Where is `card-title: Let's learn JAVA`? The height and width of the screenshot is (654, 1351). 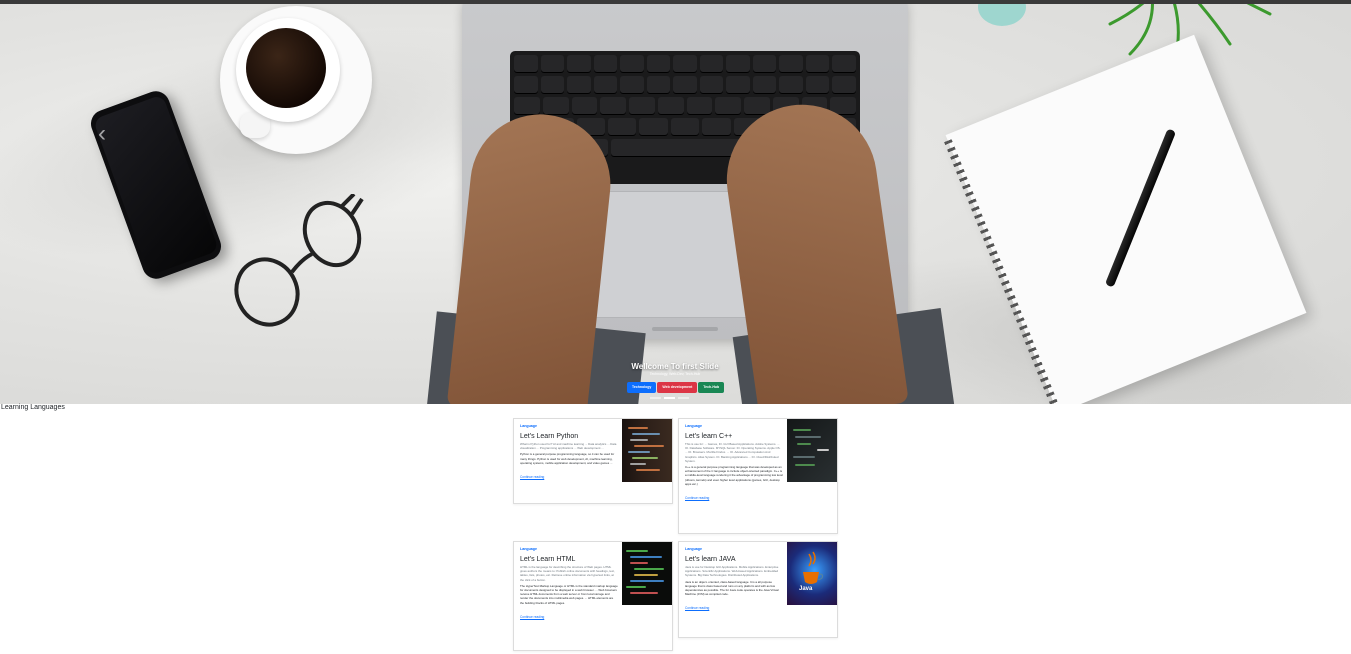
card-title: Let's learn JAVA is located at coordinates (710, 559).